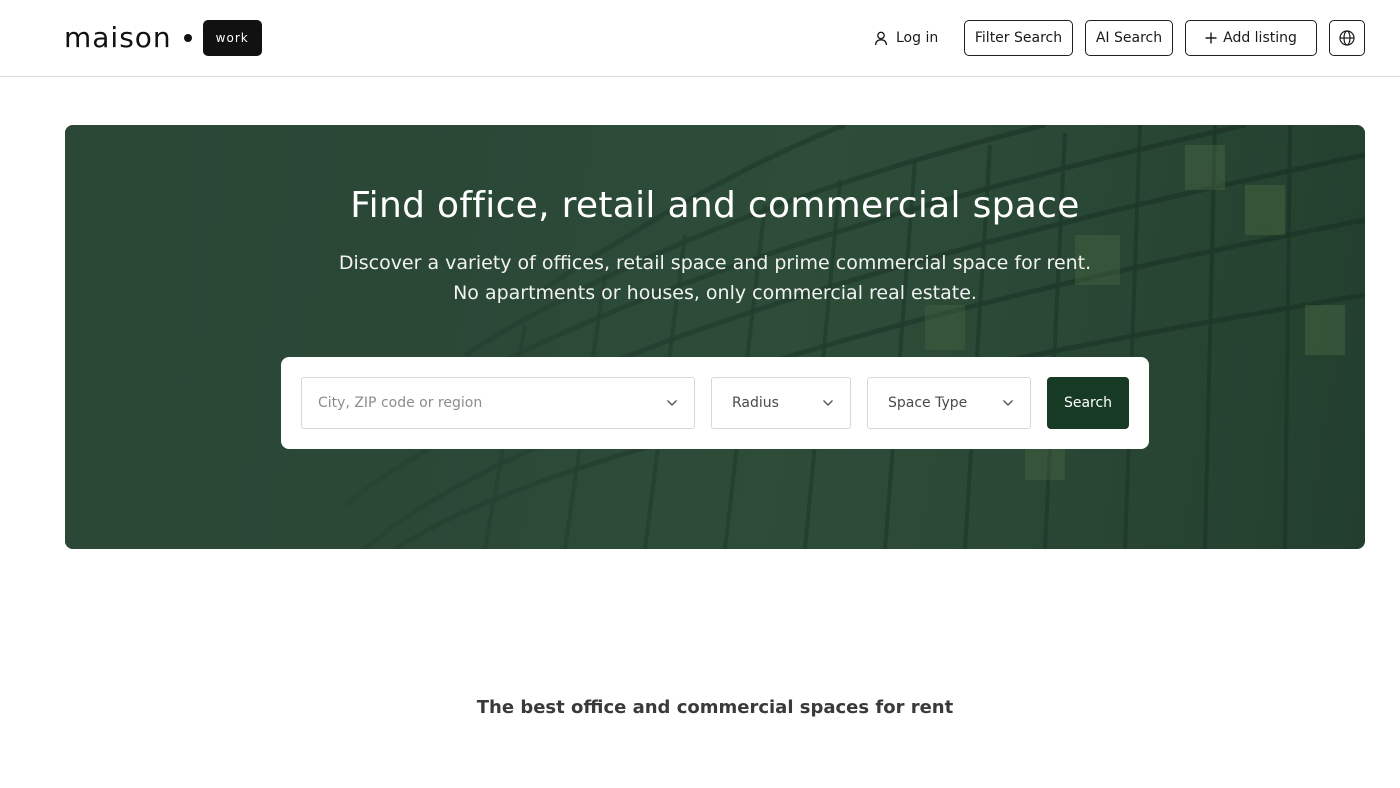 This screenshot has width=1400, height=788. Describe the element at coordinates (1211, 38) in the screenshot. I see `plus-icon` at that location.